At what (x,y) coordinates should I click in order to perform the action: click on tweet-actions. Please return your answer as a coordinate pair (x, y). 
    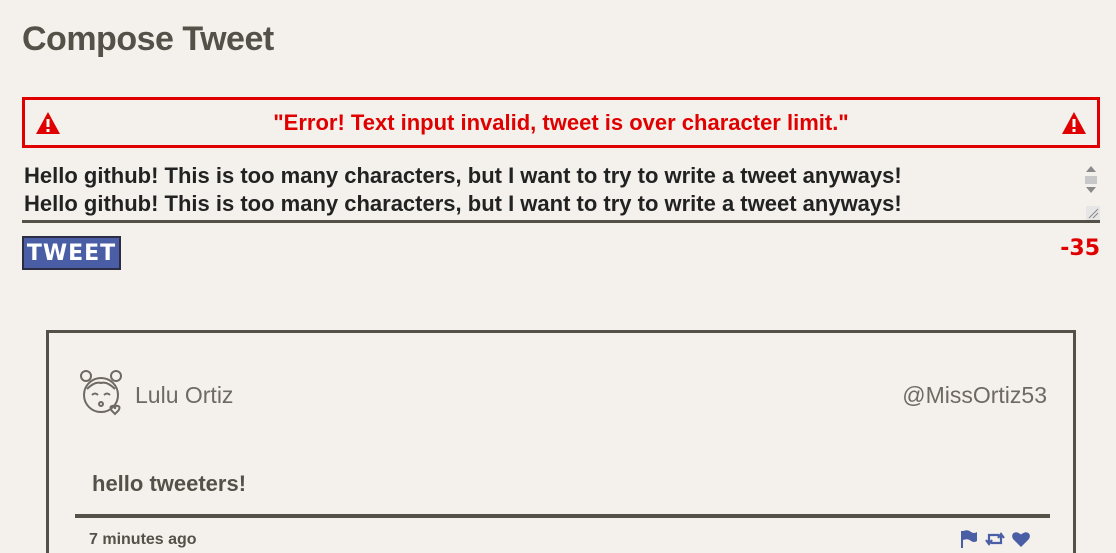
    Looking at the image, I should click on (995, 539).